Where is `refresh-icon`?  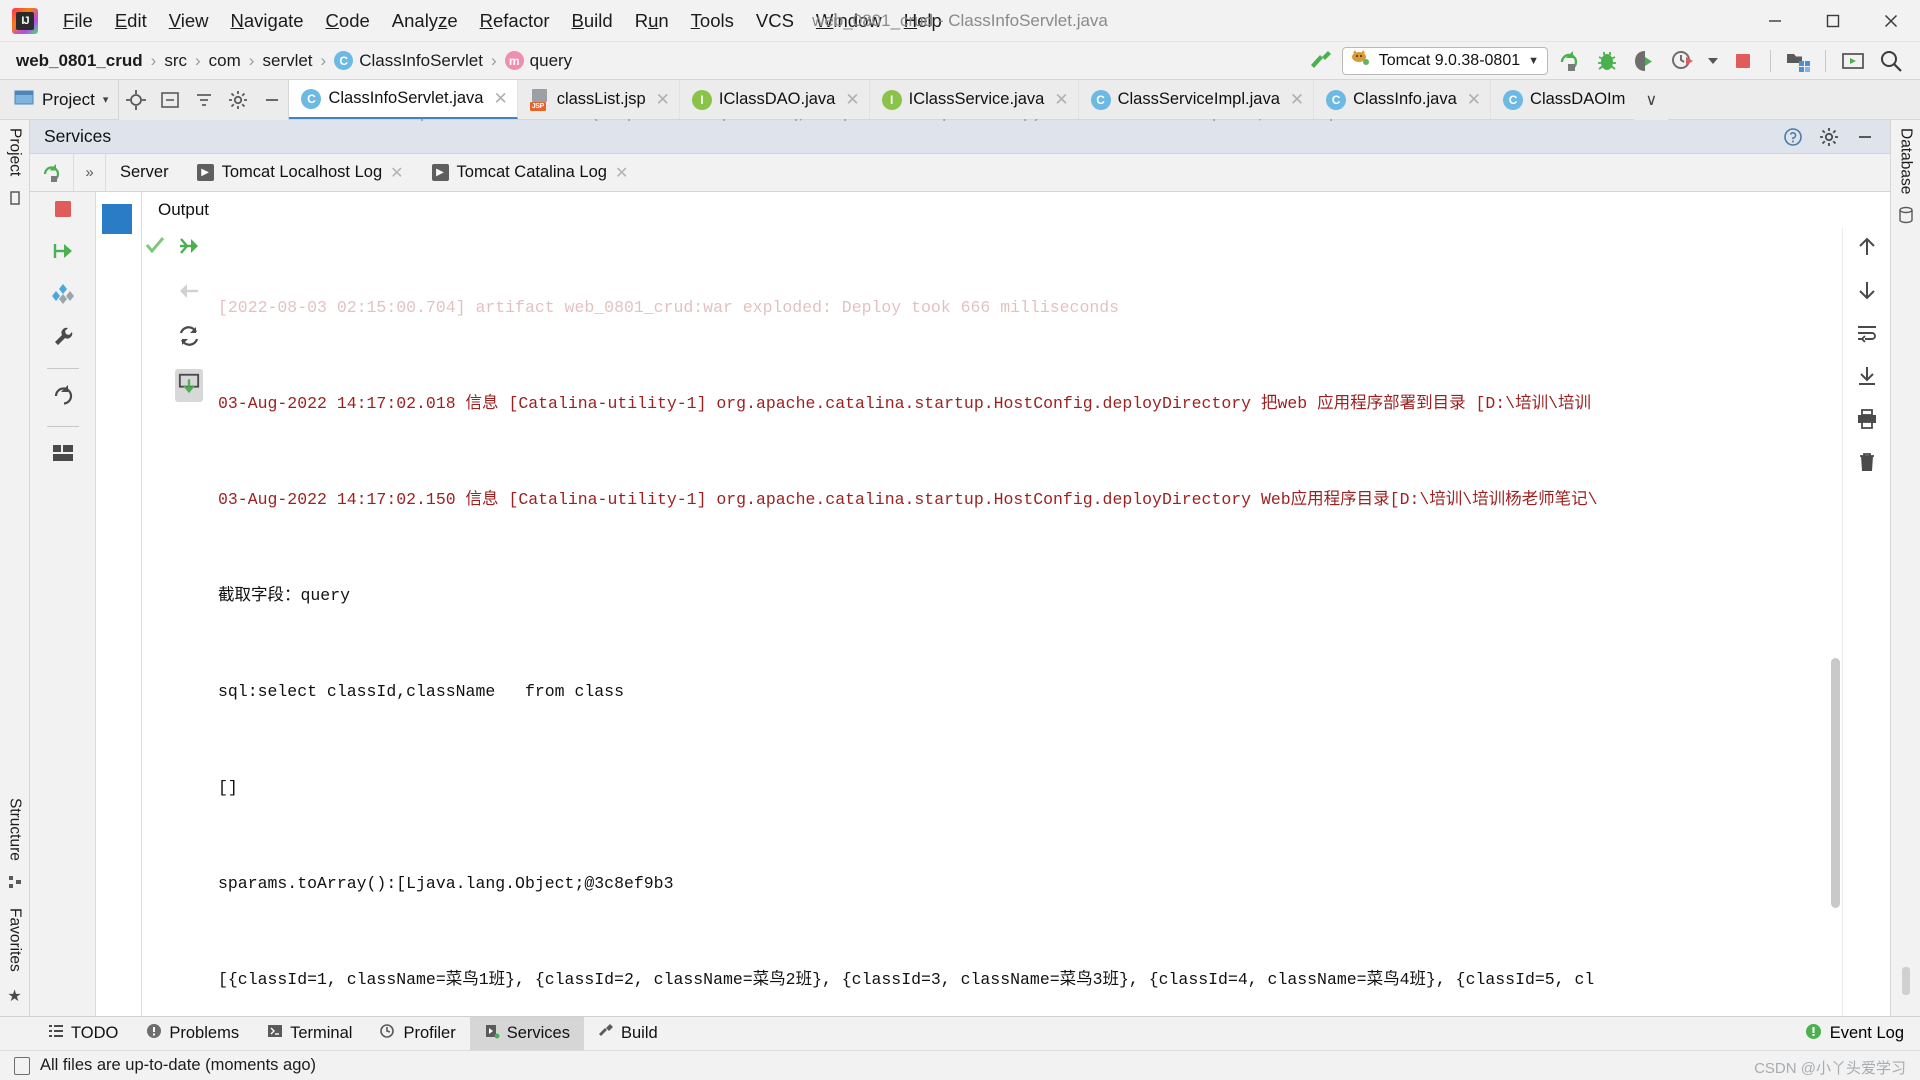
refresh-icon is located at coordinates (189, 338).